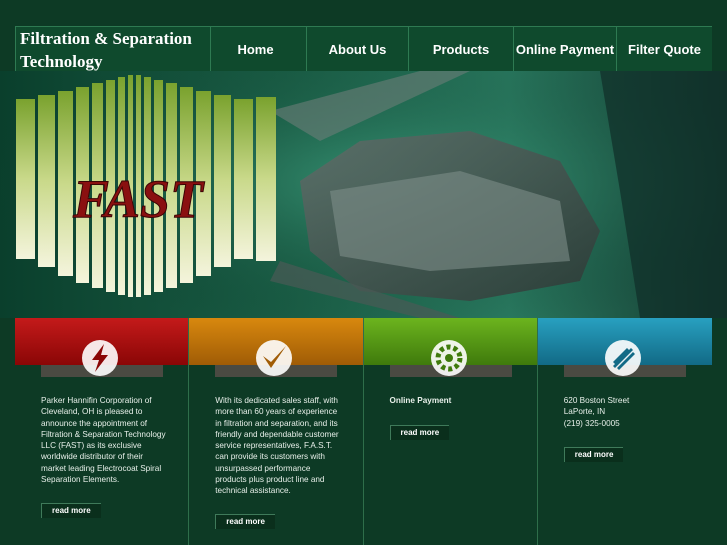 The width and height of the screenshot is (727, 545). What do you see at coordinates (61, 61) in the screenshot?
I see `brand-line-2: Technology` at bounding box center [61, 61].